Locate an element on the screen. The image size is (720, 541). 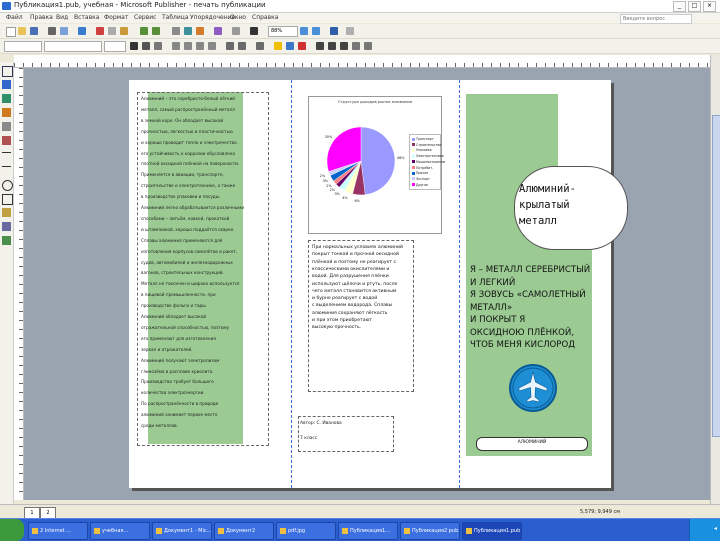
menu-help: Справка is located at coordinates (265, 17).